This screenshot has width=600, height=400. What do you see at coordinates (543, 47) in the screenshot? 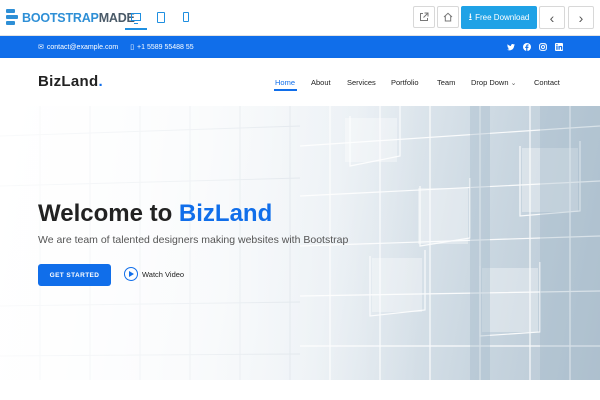
I see `instagram-icon` at bounding box center [543, 47].